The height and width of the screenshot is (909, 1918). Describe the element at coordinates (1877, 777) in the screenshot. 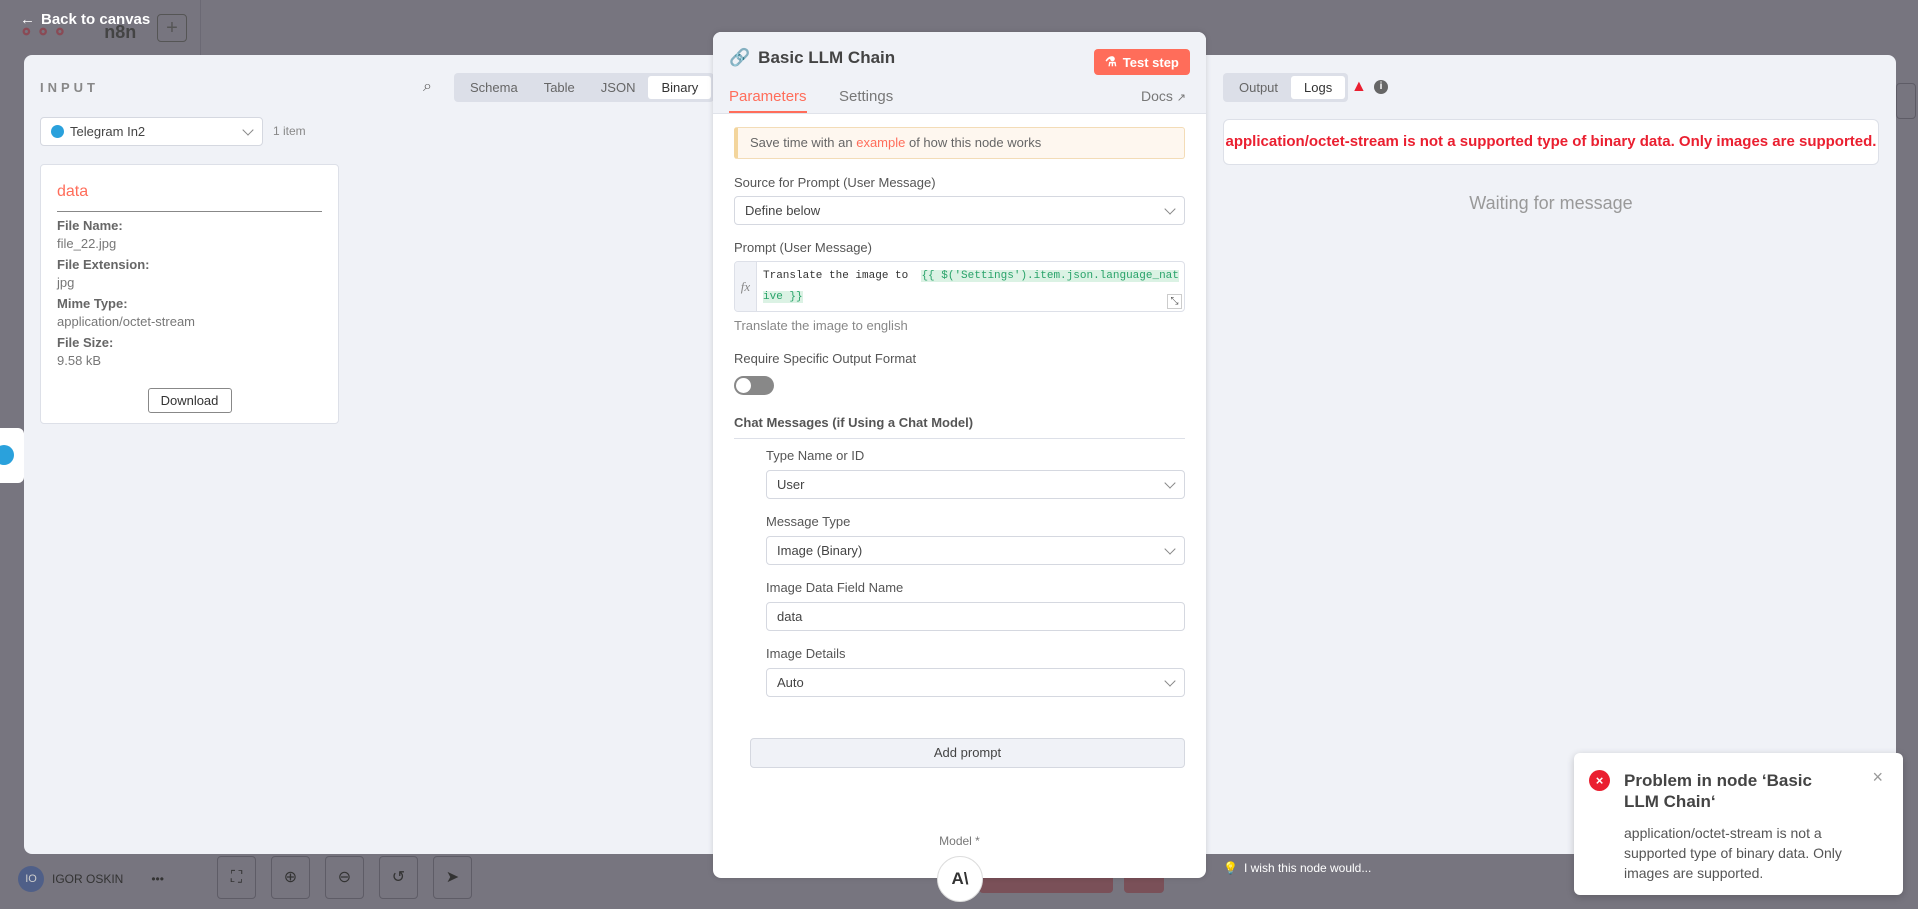

I see `close-icon: ×` at that location.